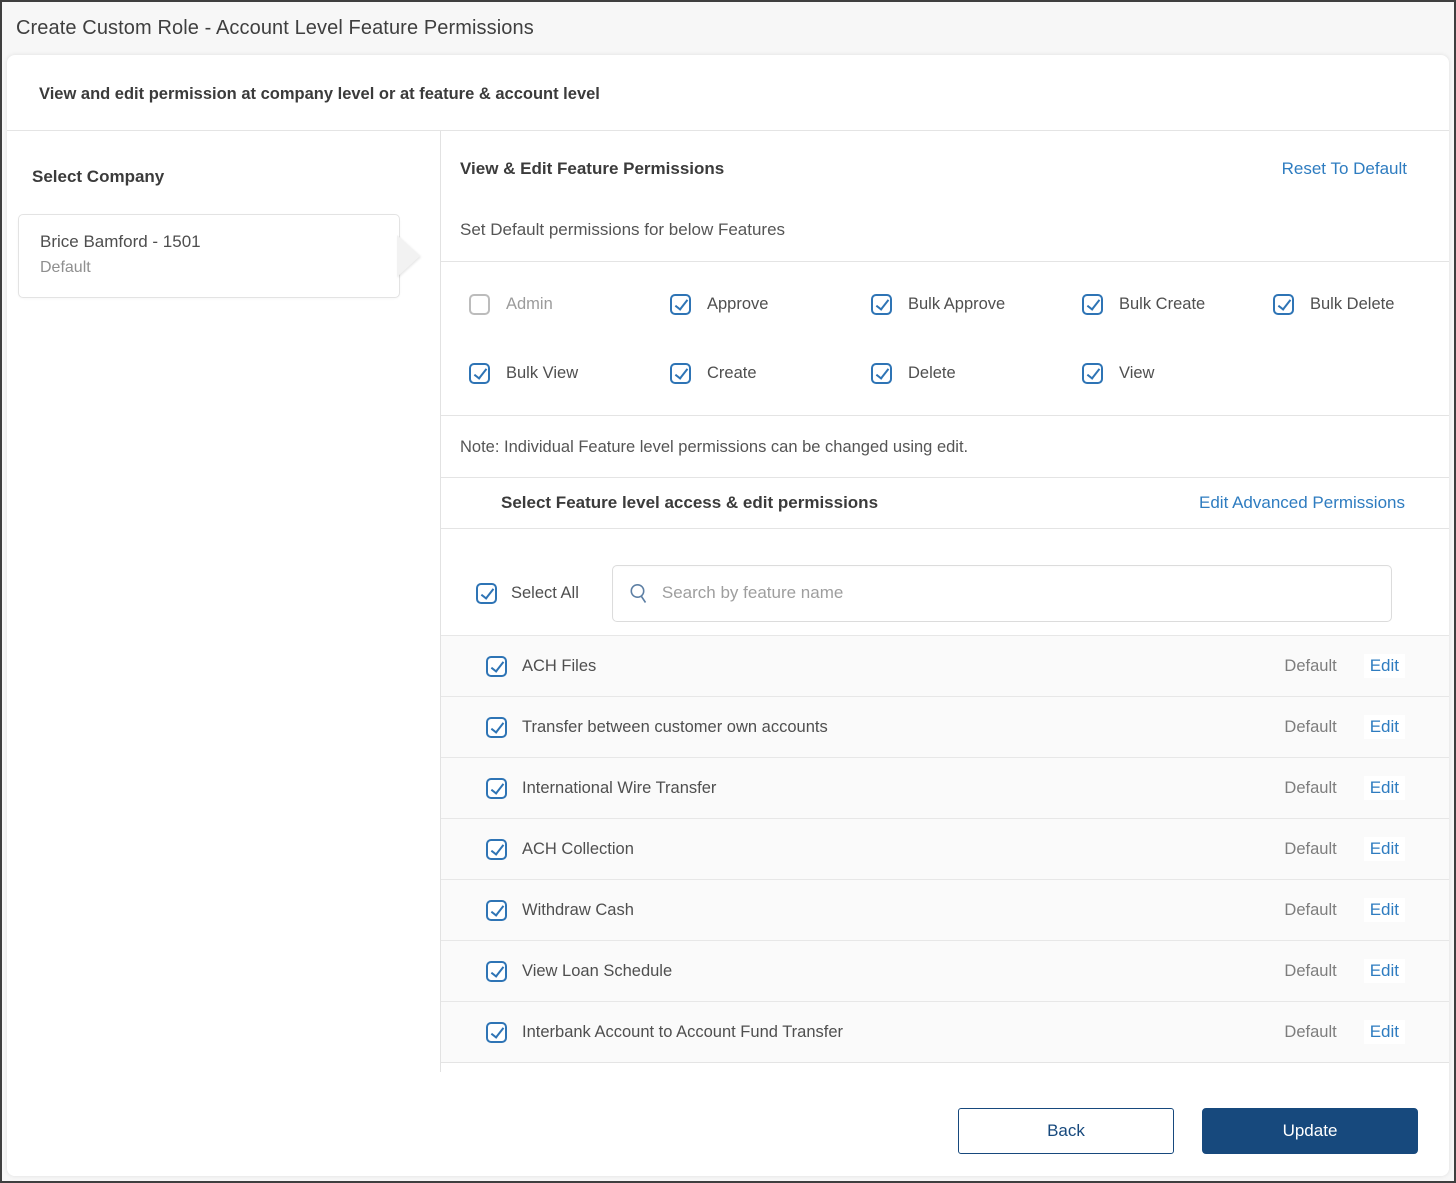 The width and height of the screenshot is (1456, 1183). What do you see at coordinates (728, 1124) in the screenshot?
I see `footer: Back Update` at bounding box center [728, 1124].